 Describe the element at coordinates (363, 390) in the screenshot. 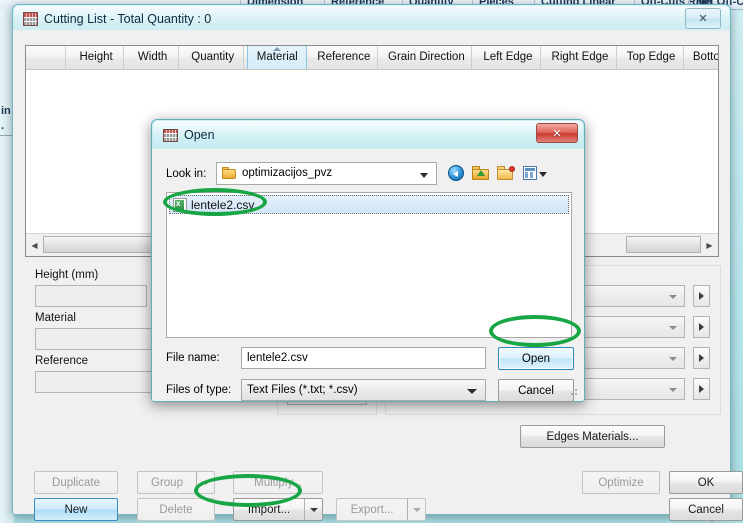

I see `files-of-type-combo: Text Files (*.txt; *.csv)` at that location.